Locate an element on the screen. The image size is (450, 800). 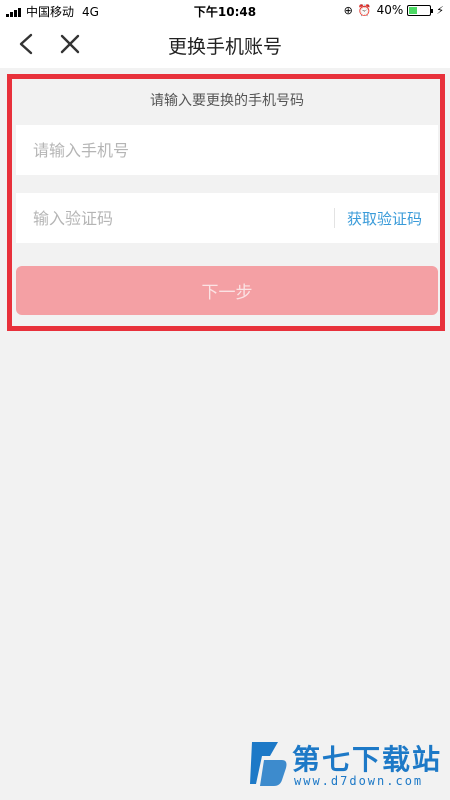
watermark-title: 第七下载站 is located at coordinates (367, 759).